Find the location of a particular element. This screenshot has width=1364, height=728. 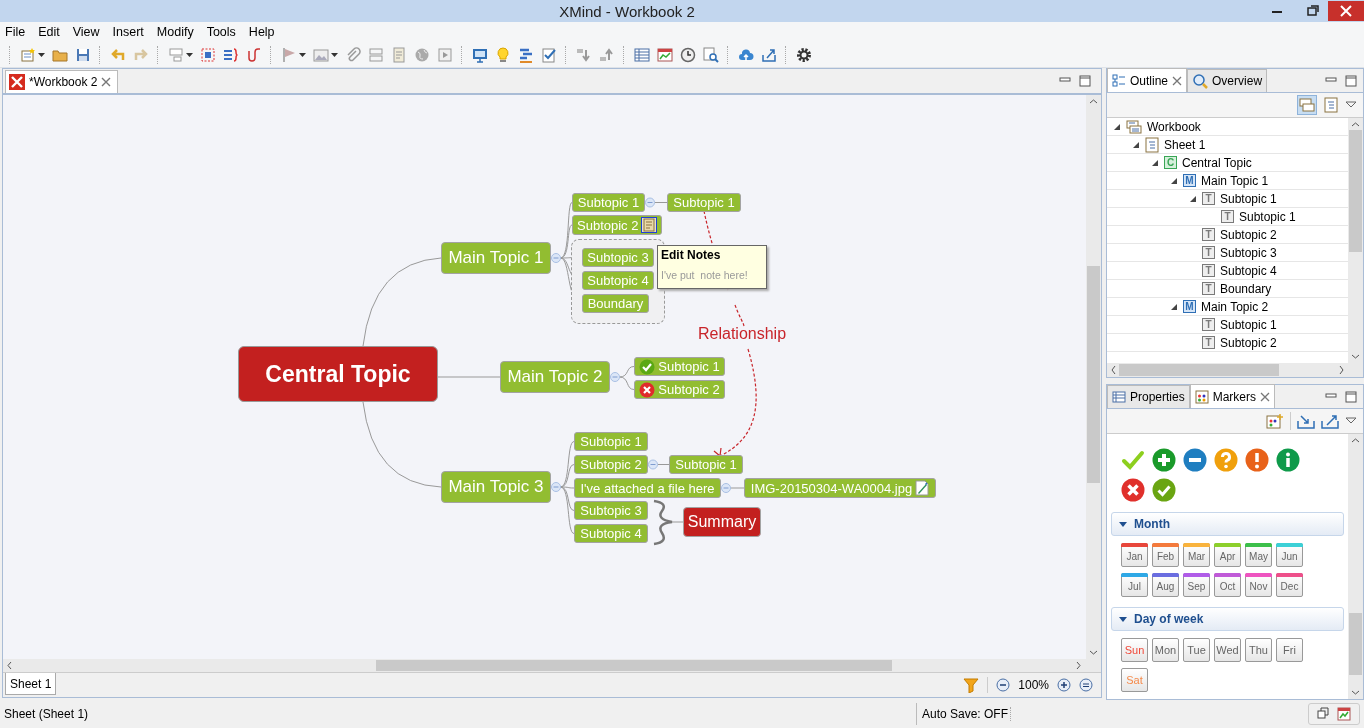

tree-item: Main Topic 2 is located at coordinates (1235, 306).